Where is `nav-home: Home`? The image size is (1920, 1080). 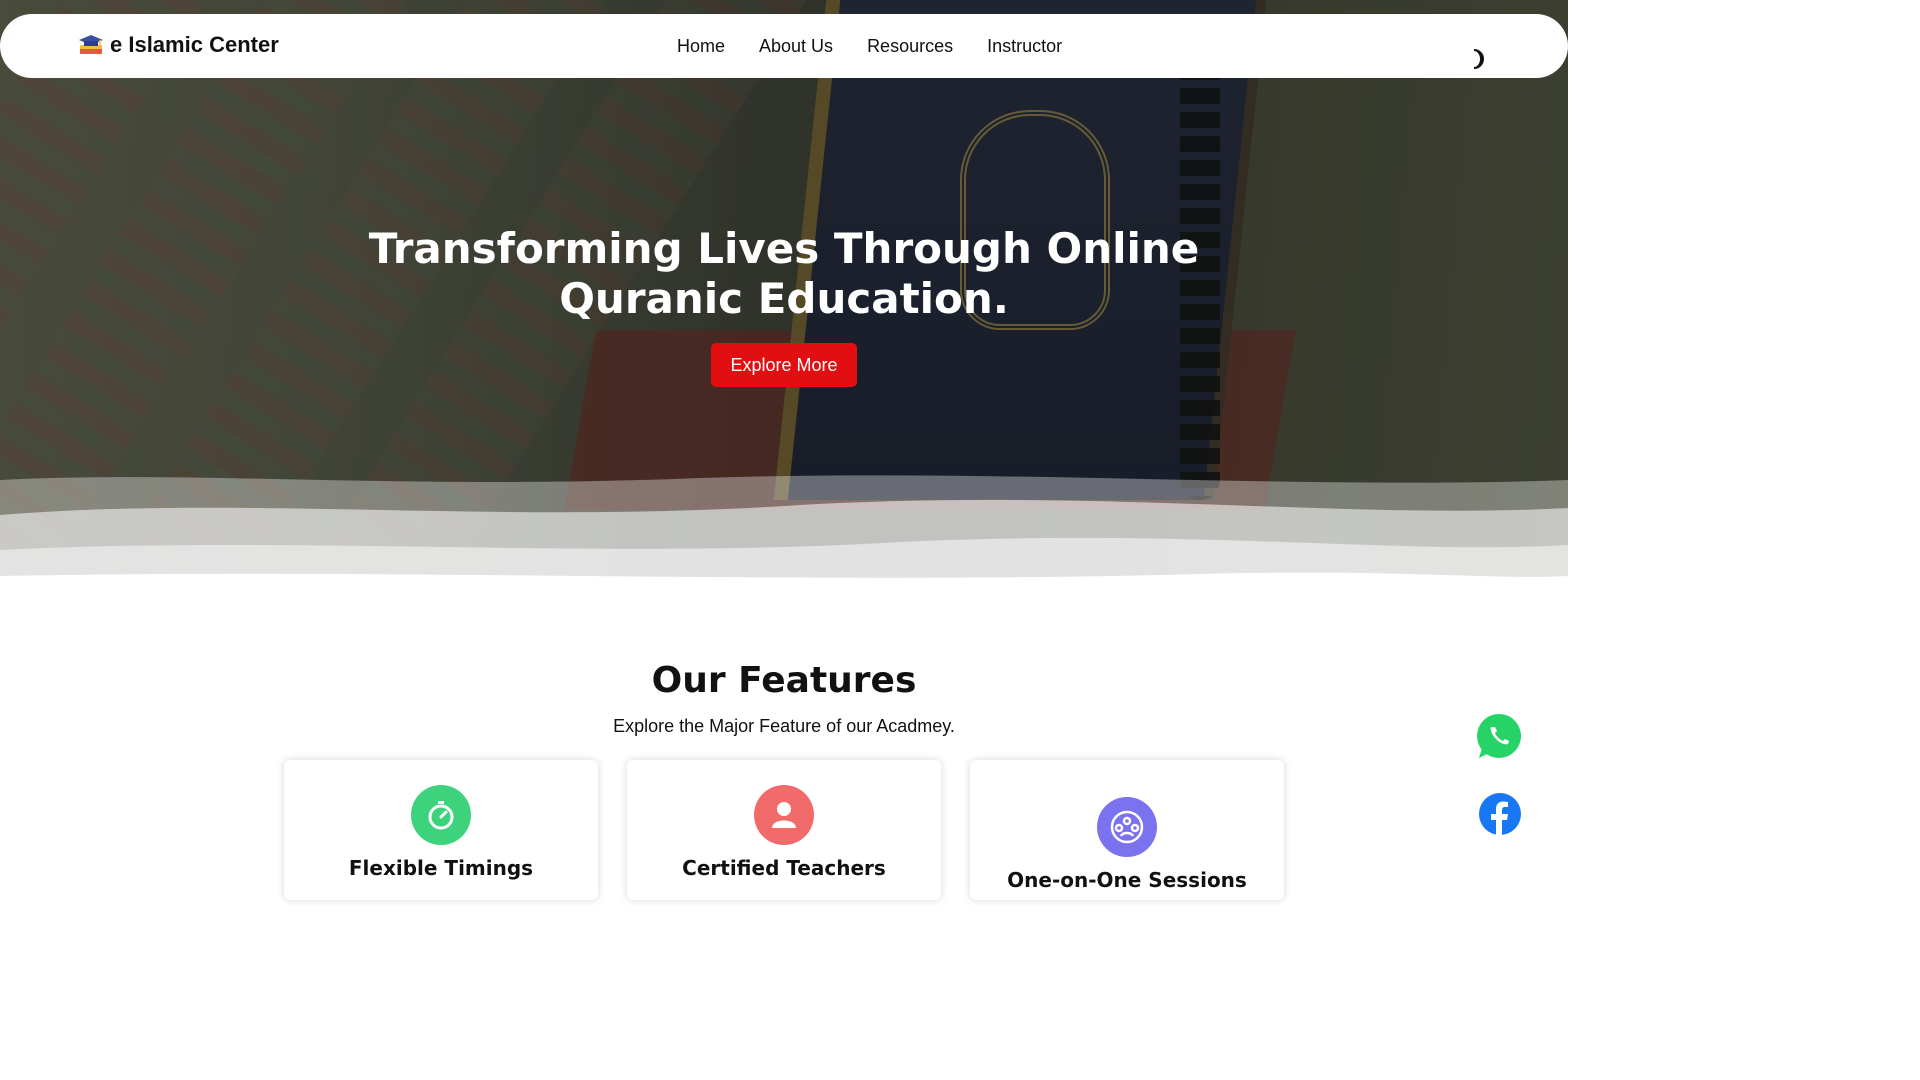 nav-home: Home is located at coordinates (701, 46).